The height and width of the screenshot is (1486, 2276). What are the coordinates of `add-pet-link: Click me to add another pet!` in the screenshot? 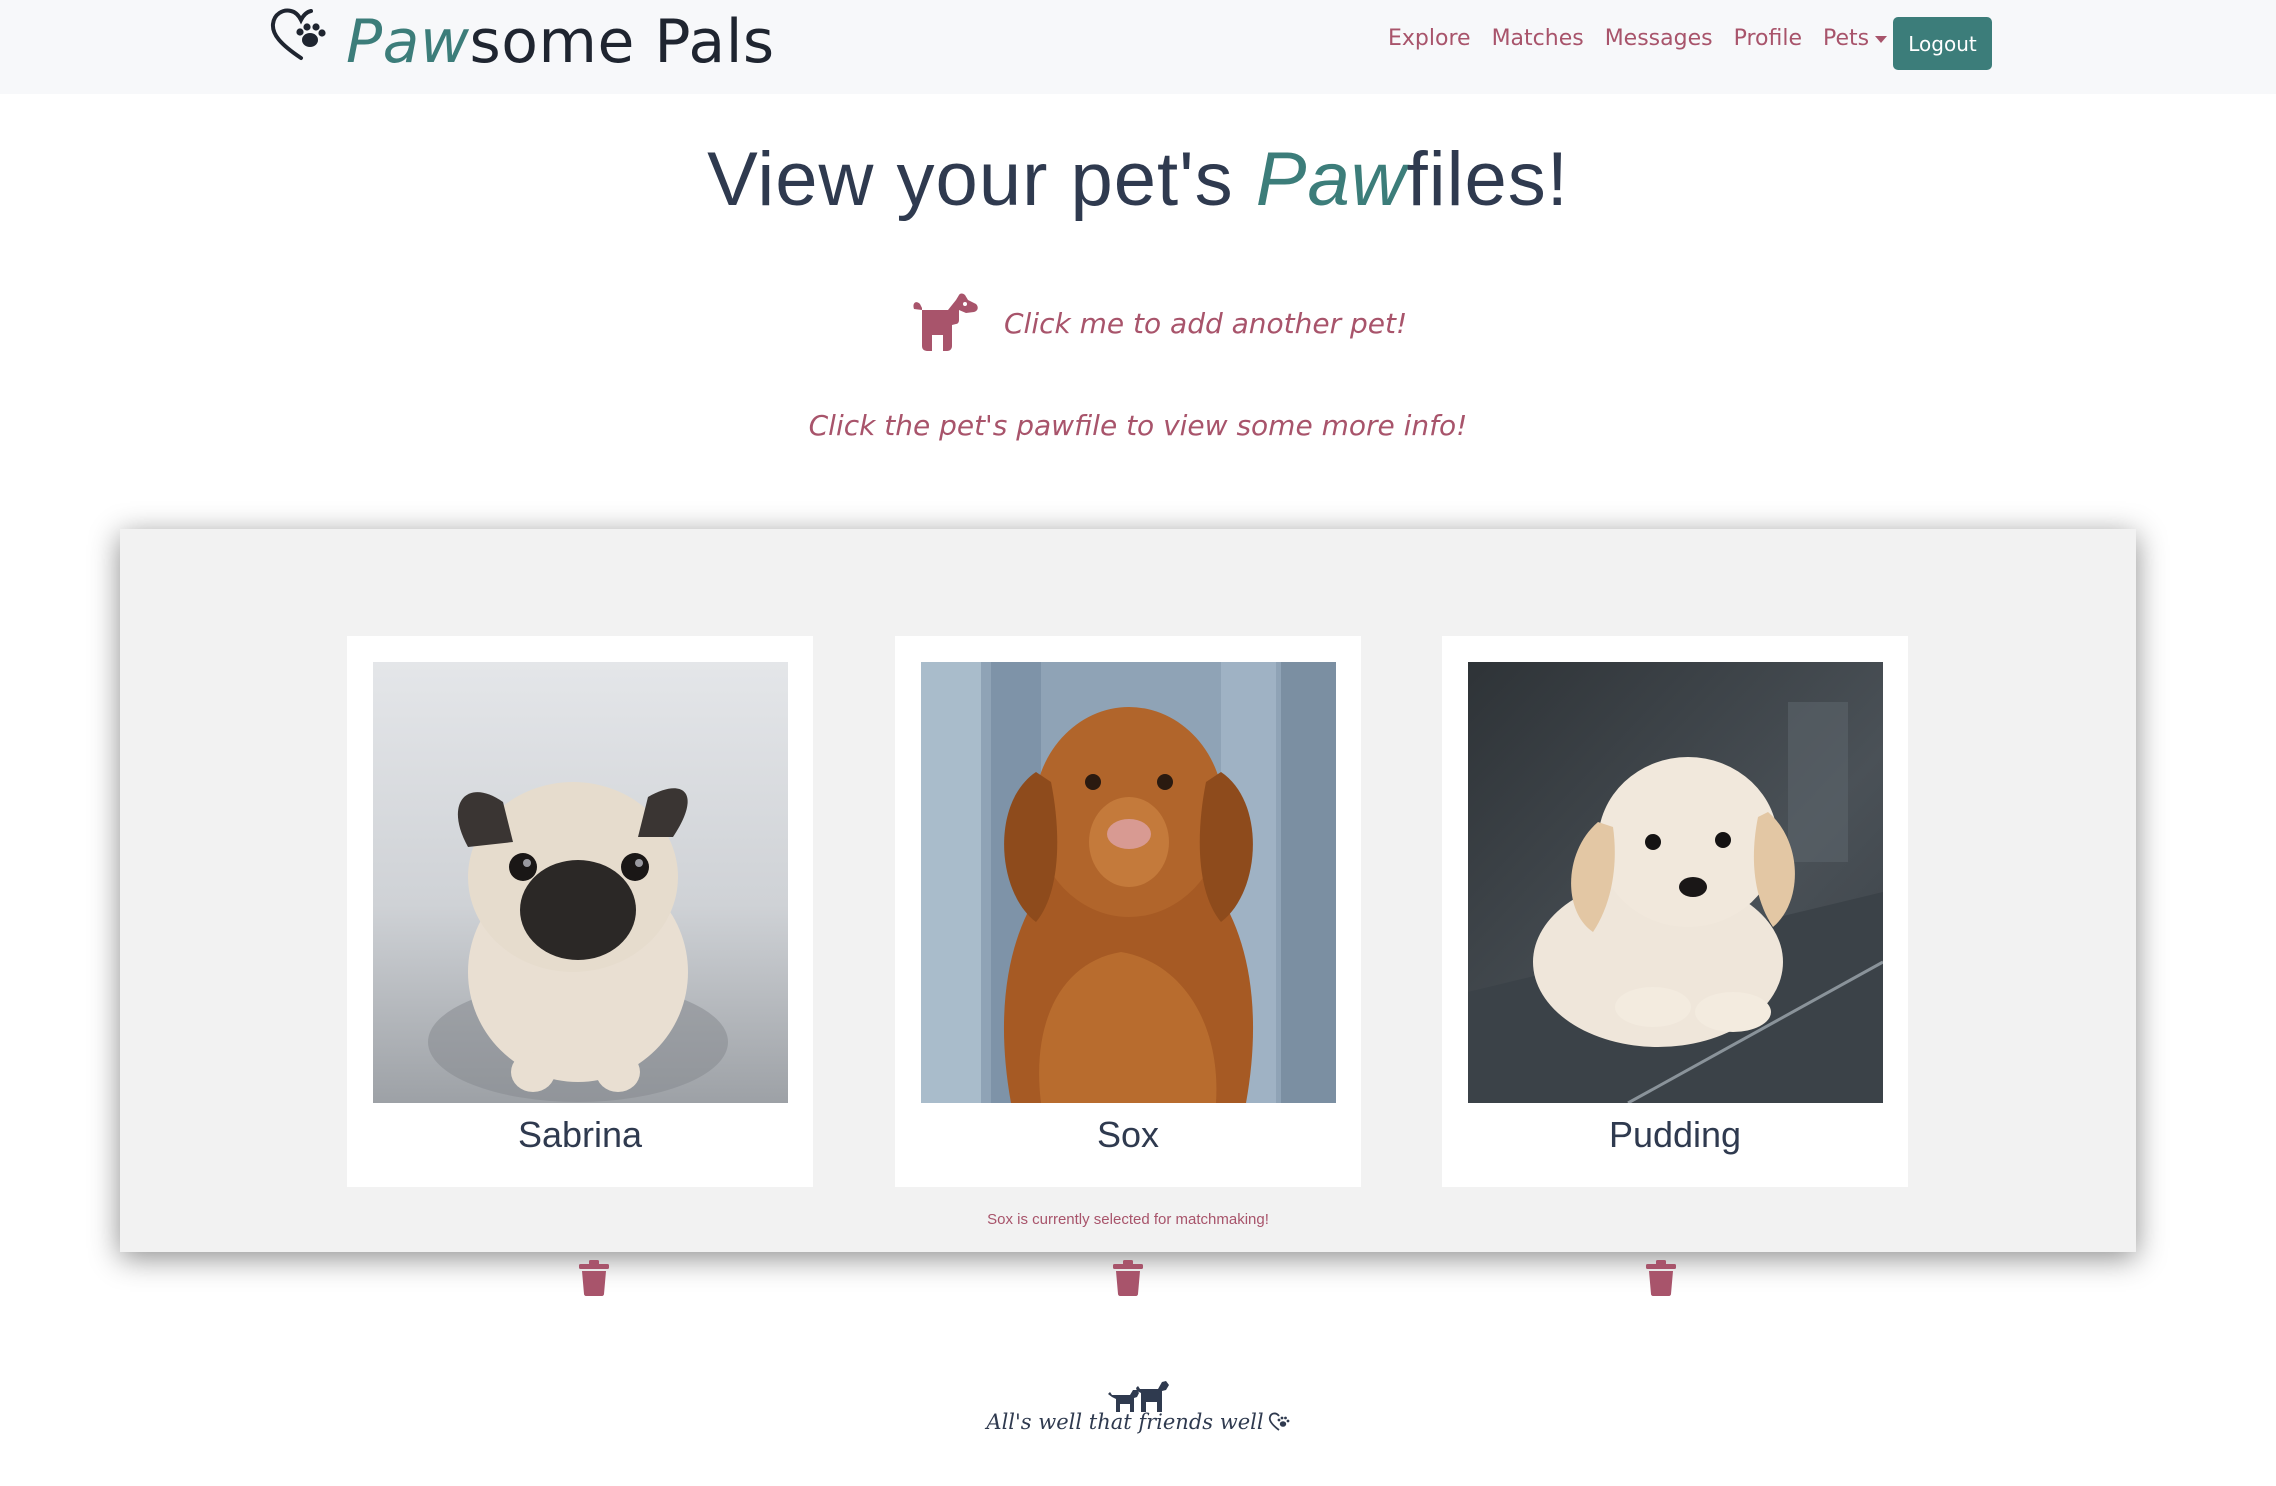 It's located at (1158, 323).